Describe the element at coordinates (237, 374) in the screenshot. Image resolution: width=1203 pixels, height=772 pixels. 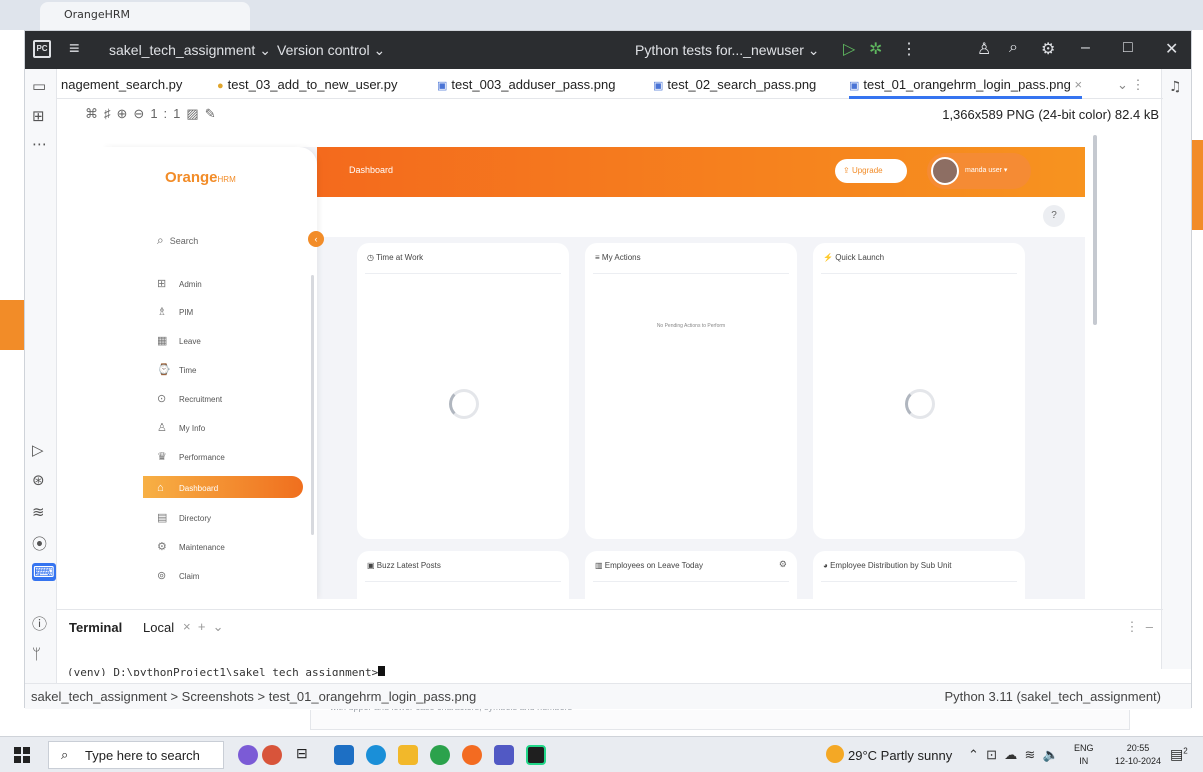
I see `sidebar-item-time: ⌚ Time` at that location.